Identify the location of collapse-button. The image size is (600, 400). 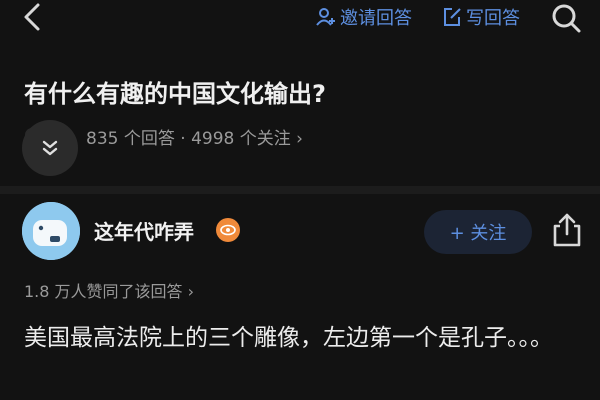
(50, 148).